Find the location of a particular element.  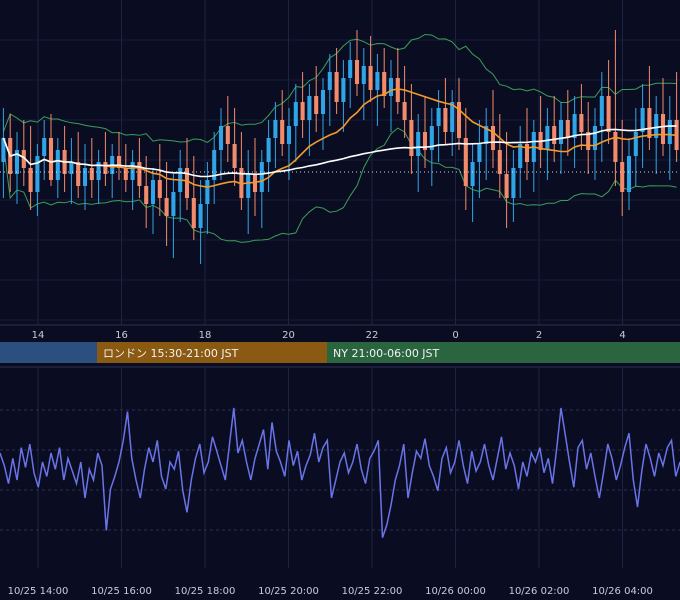

time-x-tick-label: 10/25 22:00 is located at coordinates (372, 591).